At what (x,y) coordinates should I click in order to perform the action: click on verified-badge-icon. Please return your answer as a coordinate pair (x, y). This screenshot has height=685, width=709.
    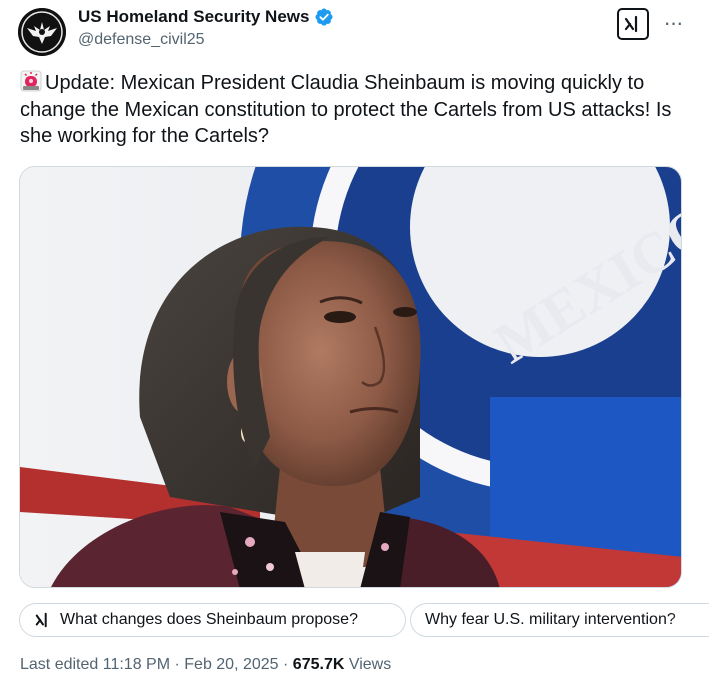
    Looking at the image, I should click on (324, 17).